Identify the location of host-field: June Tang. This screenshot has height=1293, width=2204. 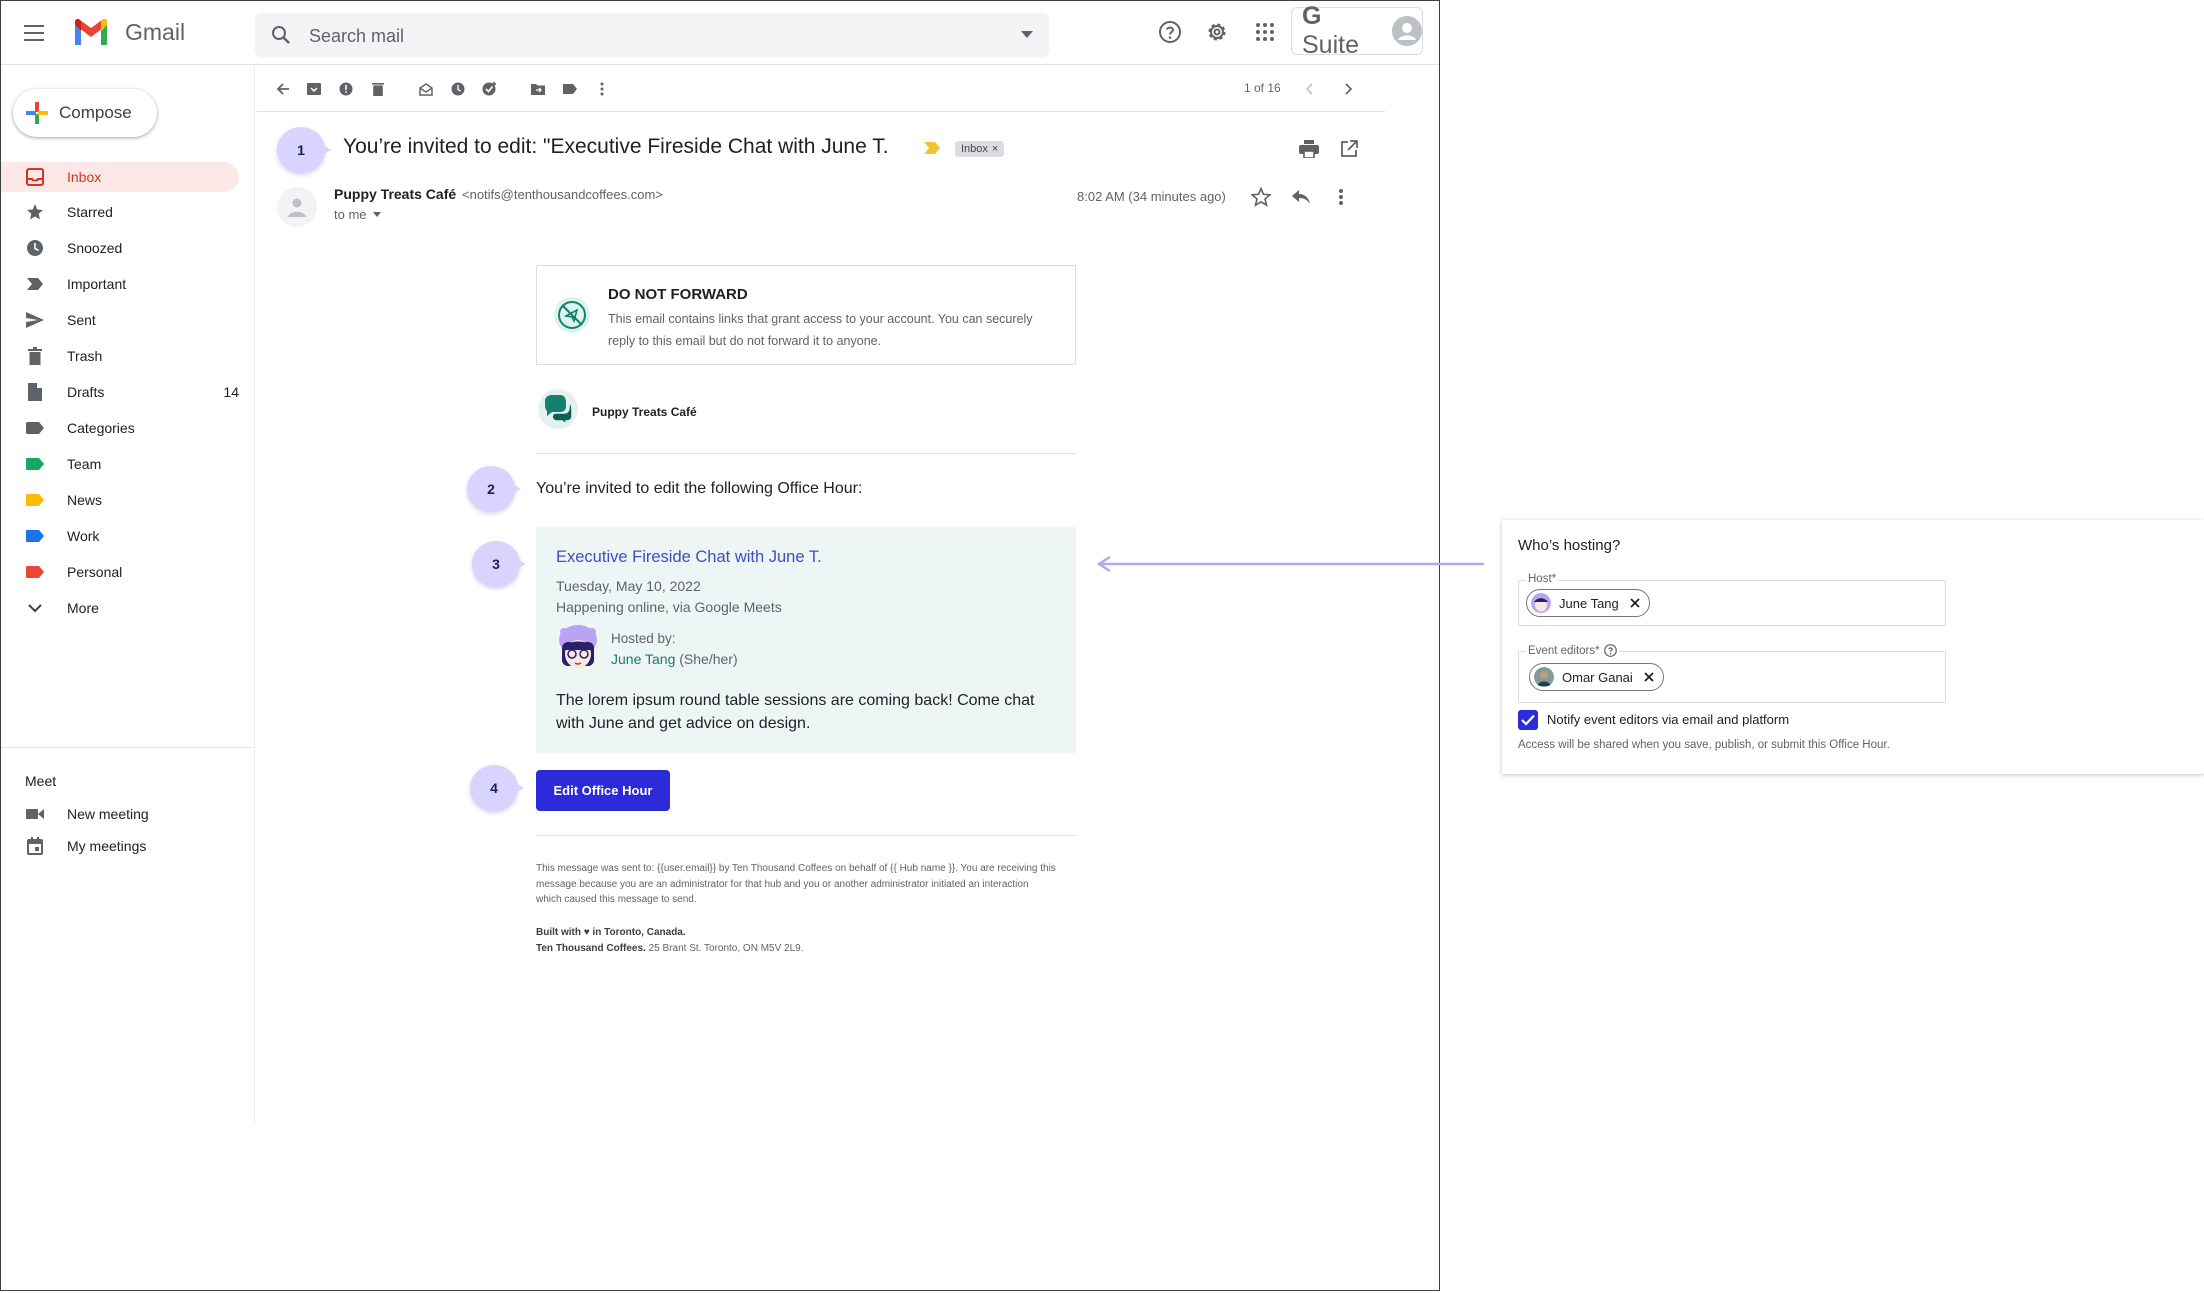
(1732, 603).